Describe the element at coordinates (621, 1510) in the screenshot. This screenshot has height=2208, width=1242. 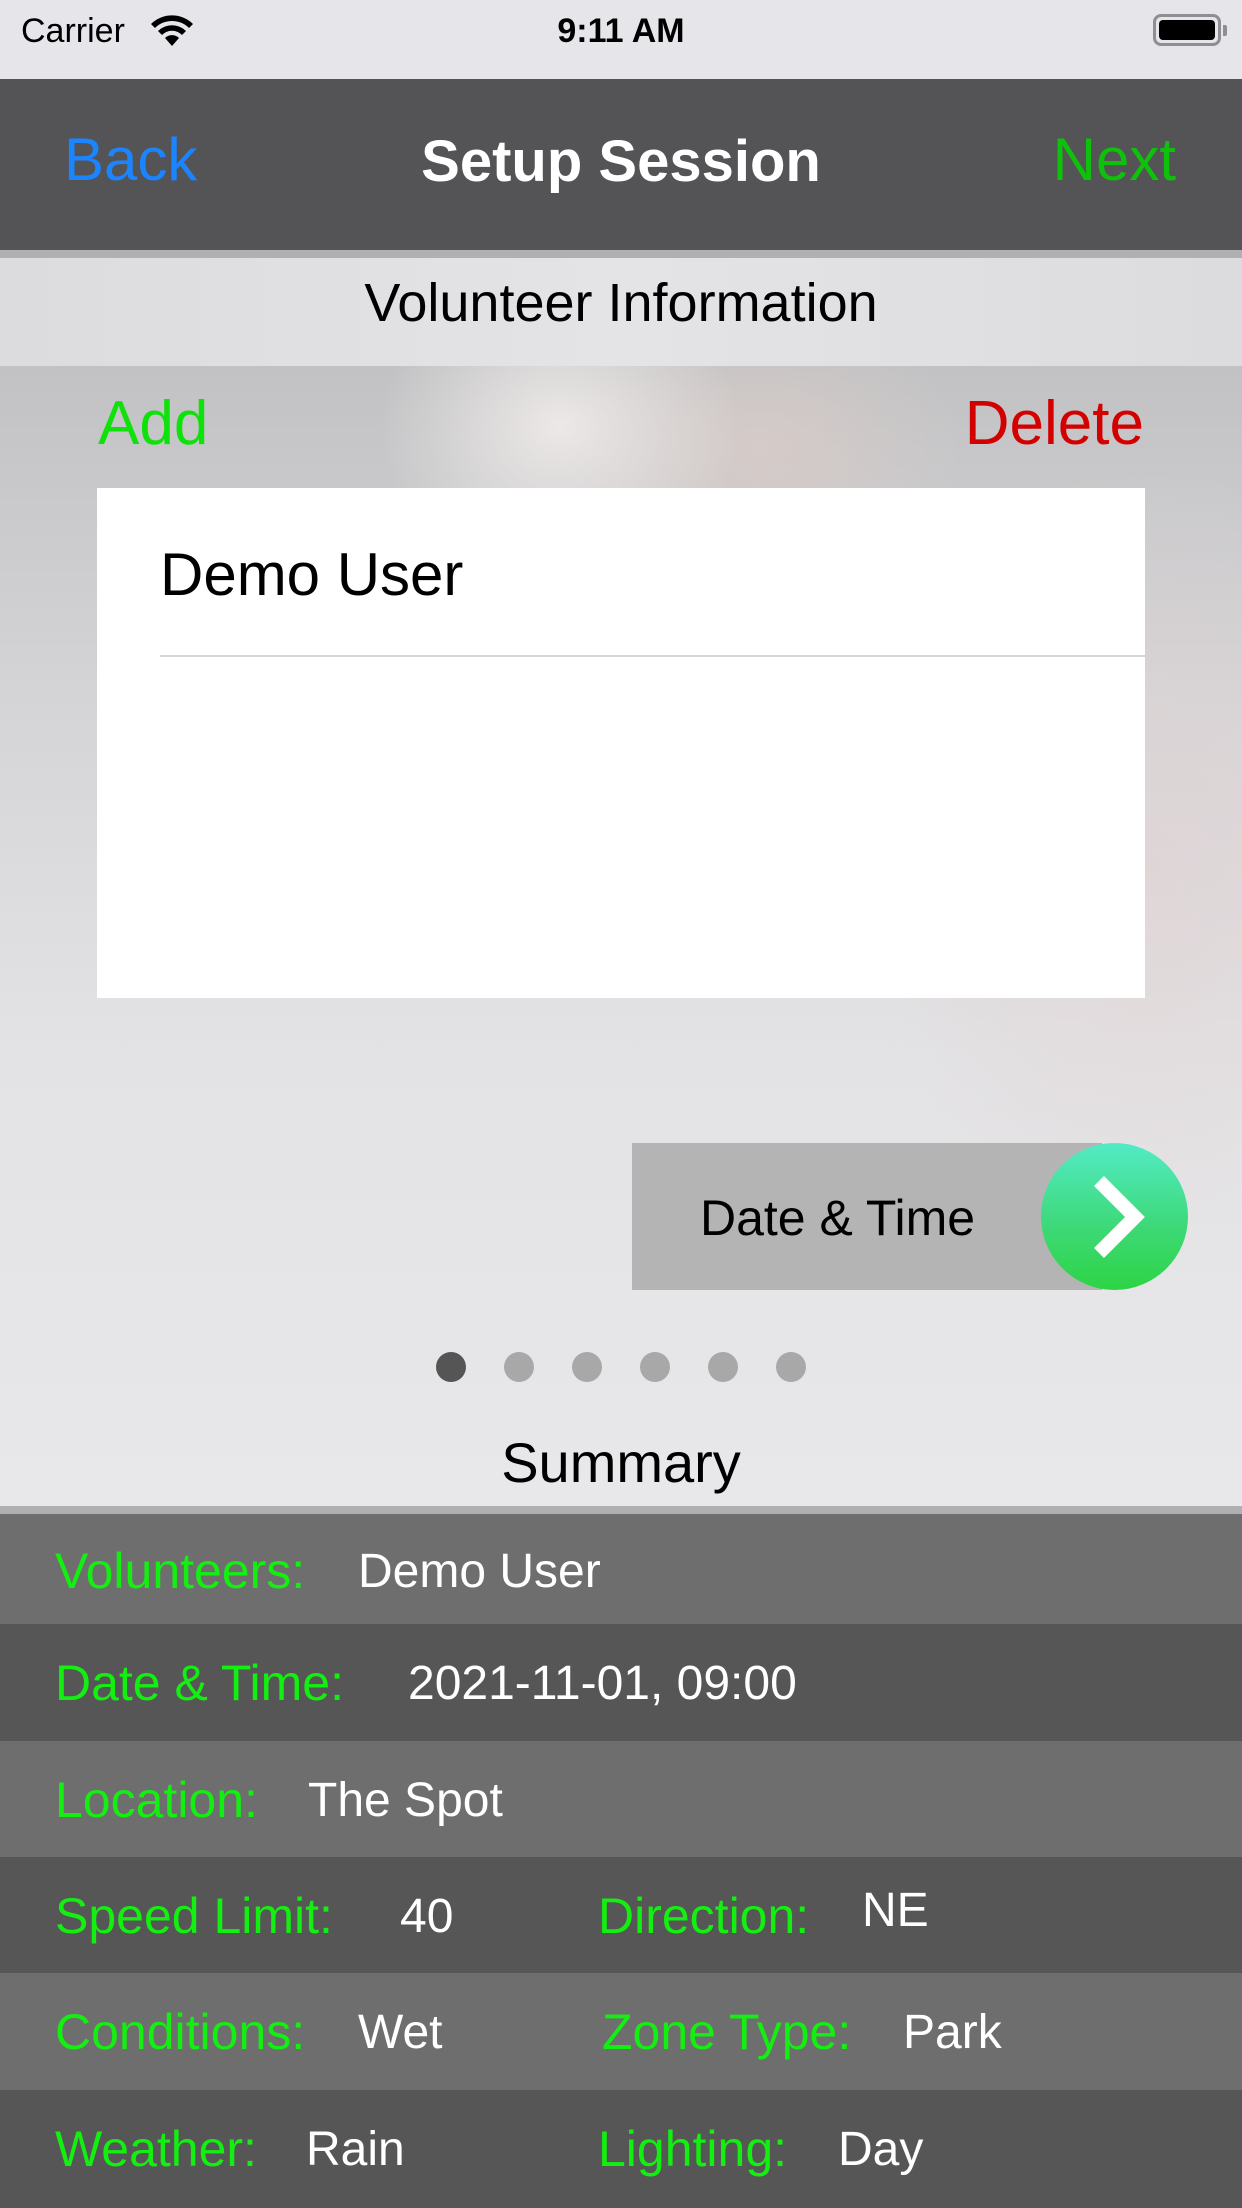
I see `summary-divider` at that location.